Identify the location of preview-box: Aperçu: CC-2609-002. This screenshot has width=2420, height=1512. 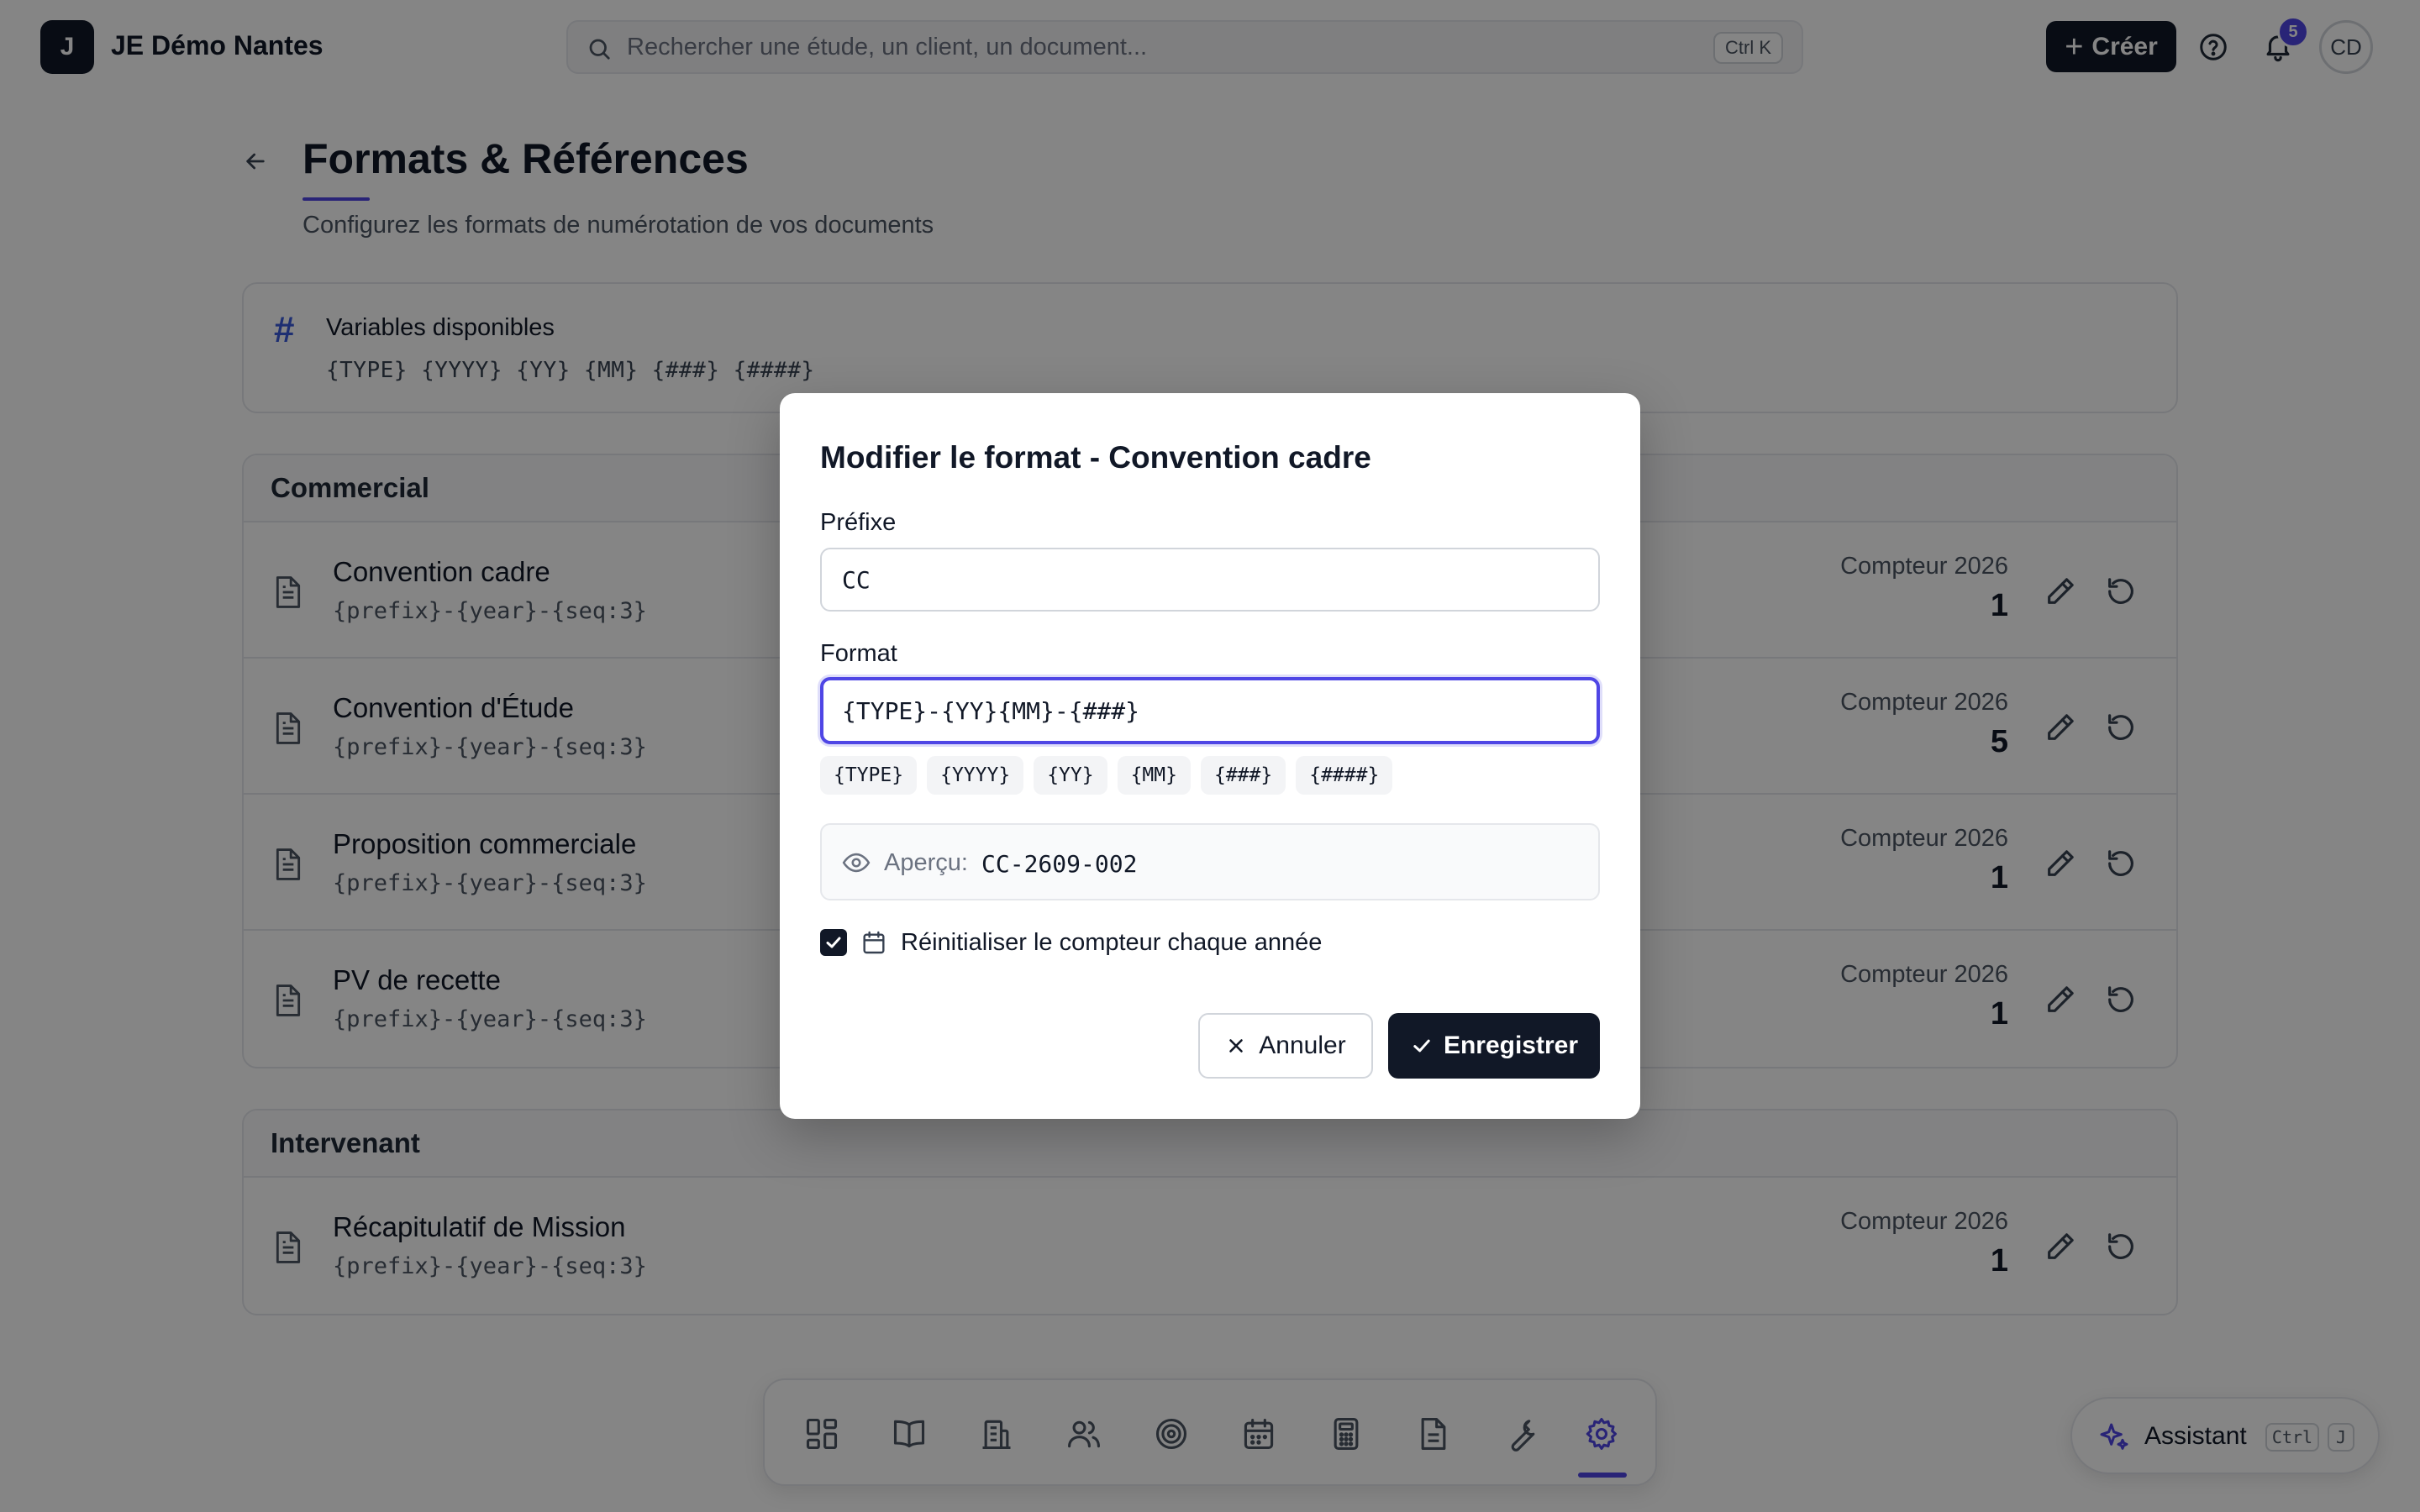
(1210, 861).